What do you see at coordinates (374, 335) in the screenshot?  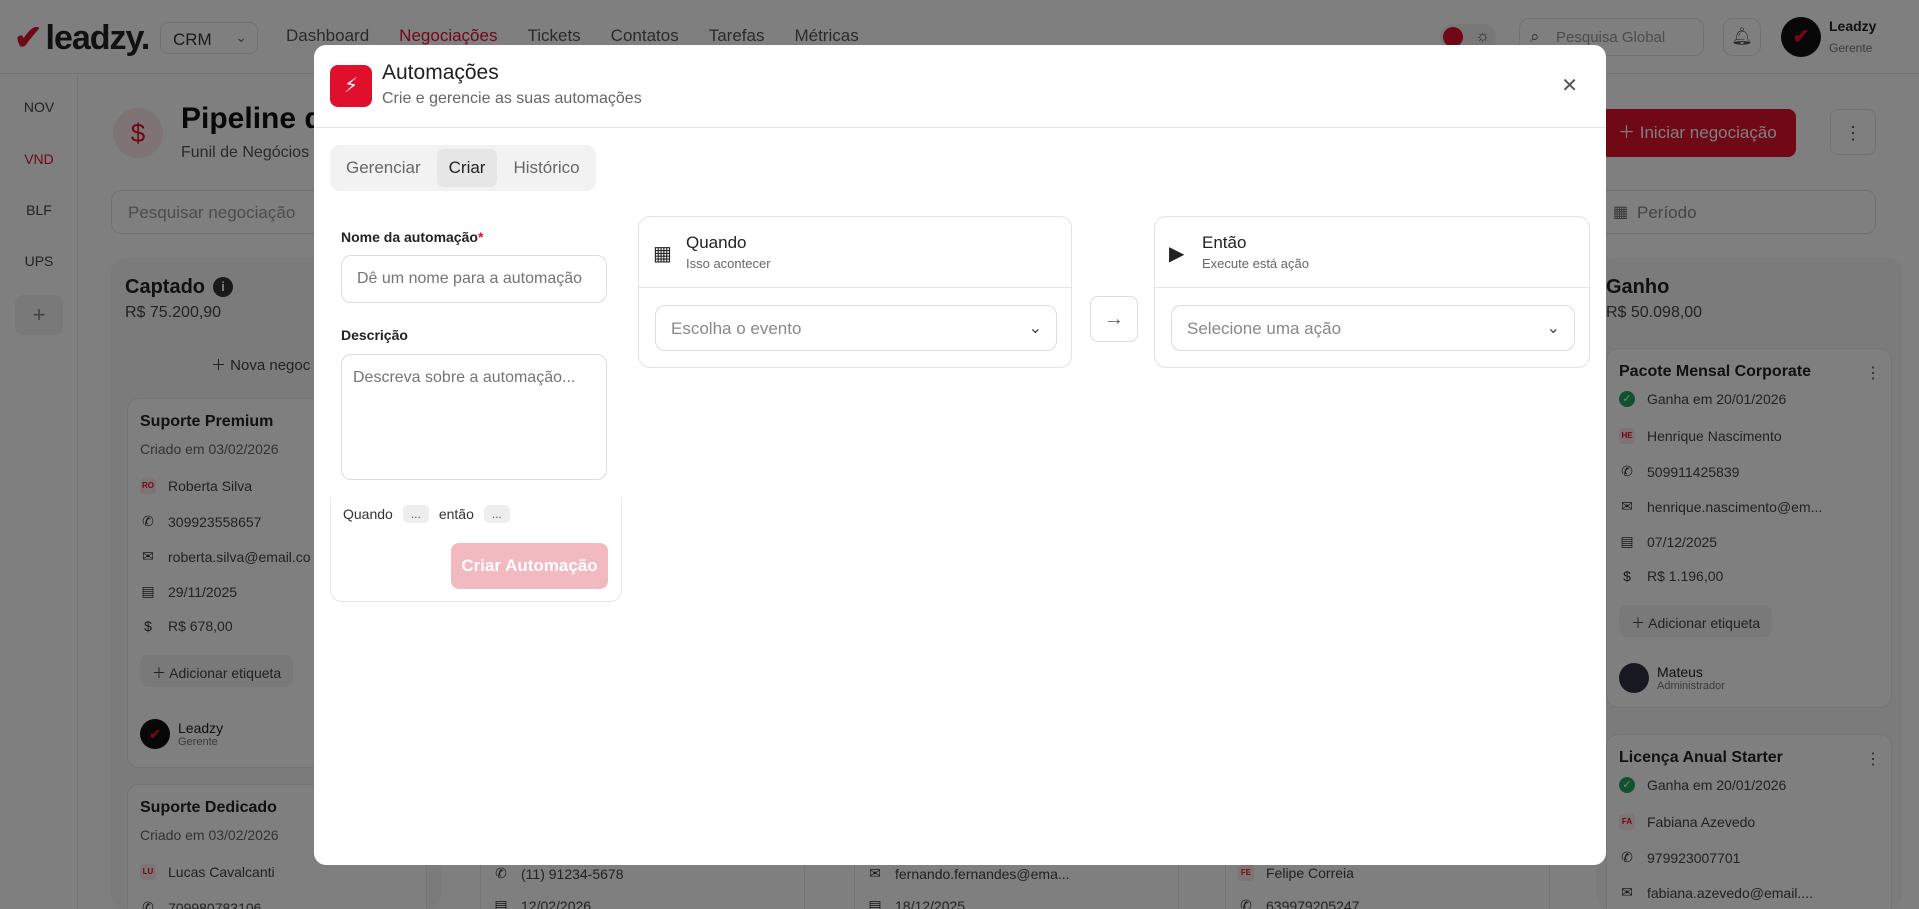 I see `description-label: Descrição` at bounding box center [374, 335].